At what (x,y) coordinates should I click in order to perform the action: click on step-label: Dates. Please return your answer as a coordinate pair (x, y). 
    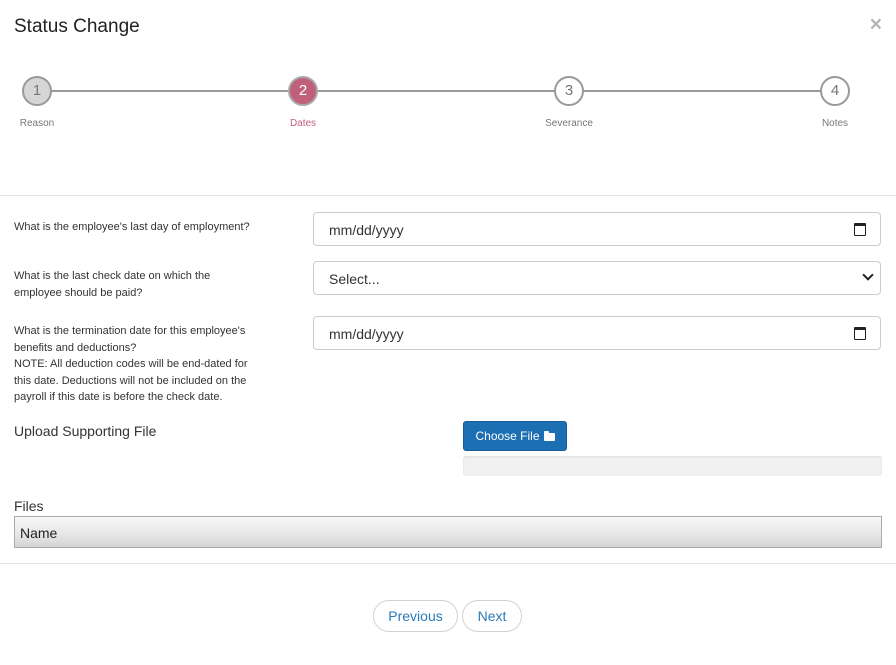
    Looking at the image, I should click on (303, 123).